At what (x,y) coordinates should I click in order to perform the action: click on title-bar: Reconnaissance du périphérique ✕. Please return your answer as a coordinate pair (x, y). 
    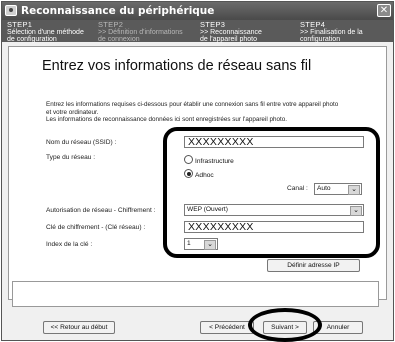
    Looking at the image, I should click on (197, 11).